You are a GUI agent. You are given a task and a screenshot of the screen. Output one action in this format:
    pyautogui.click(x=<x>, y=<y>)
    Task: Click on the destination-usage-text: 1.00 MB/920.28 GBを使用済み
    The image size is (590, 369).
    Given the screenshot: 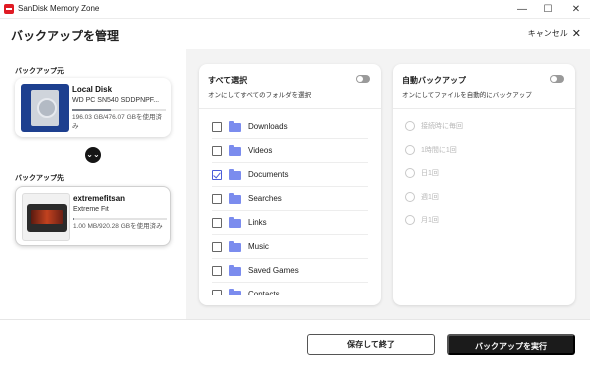 What is the action you would take?
    pyautogui.click(x=118, y=226)
    